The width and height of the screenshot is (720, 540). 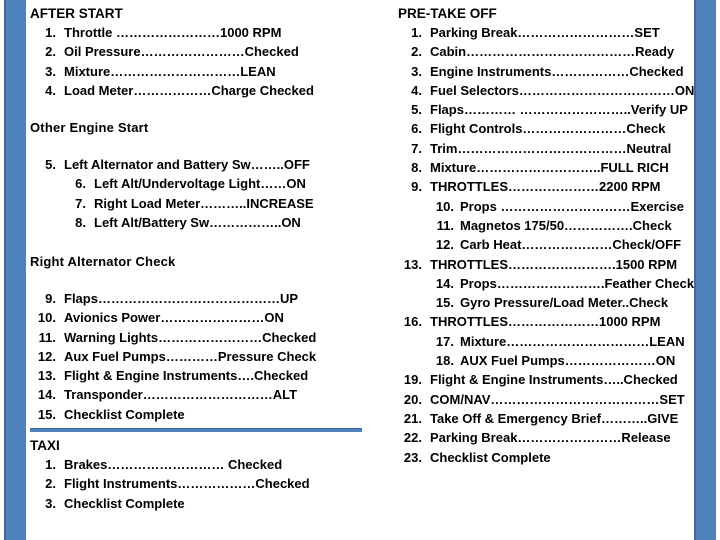 I want to click on checklist-item-number: 21., so click(x=412, y=418).